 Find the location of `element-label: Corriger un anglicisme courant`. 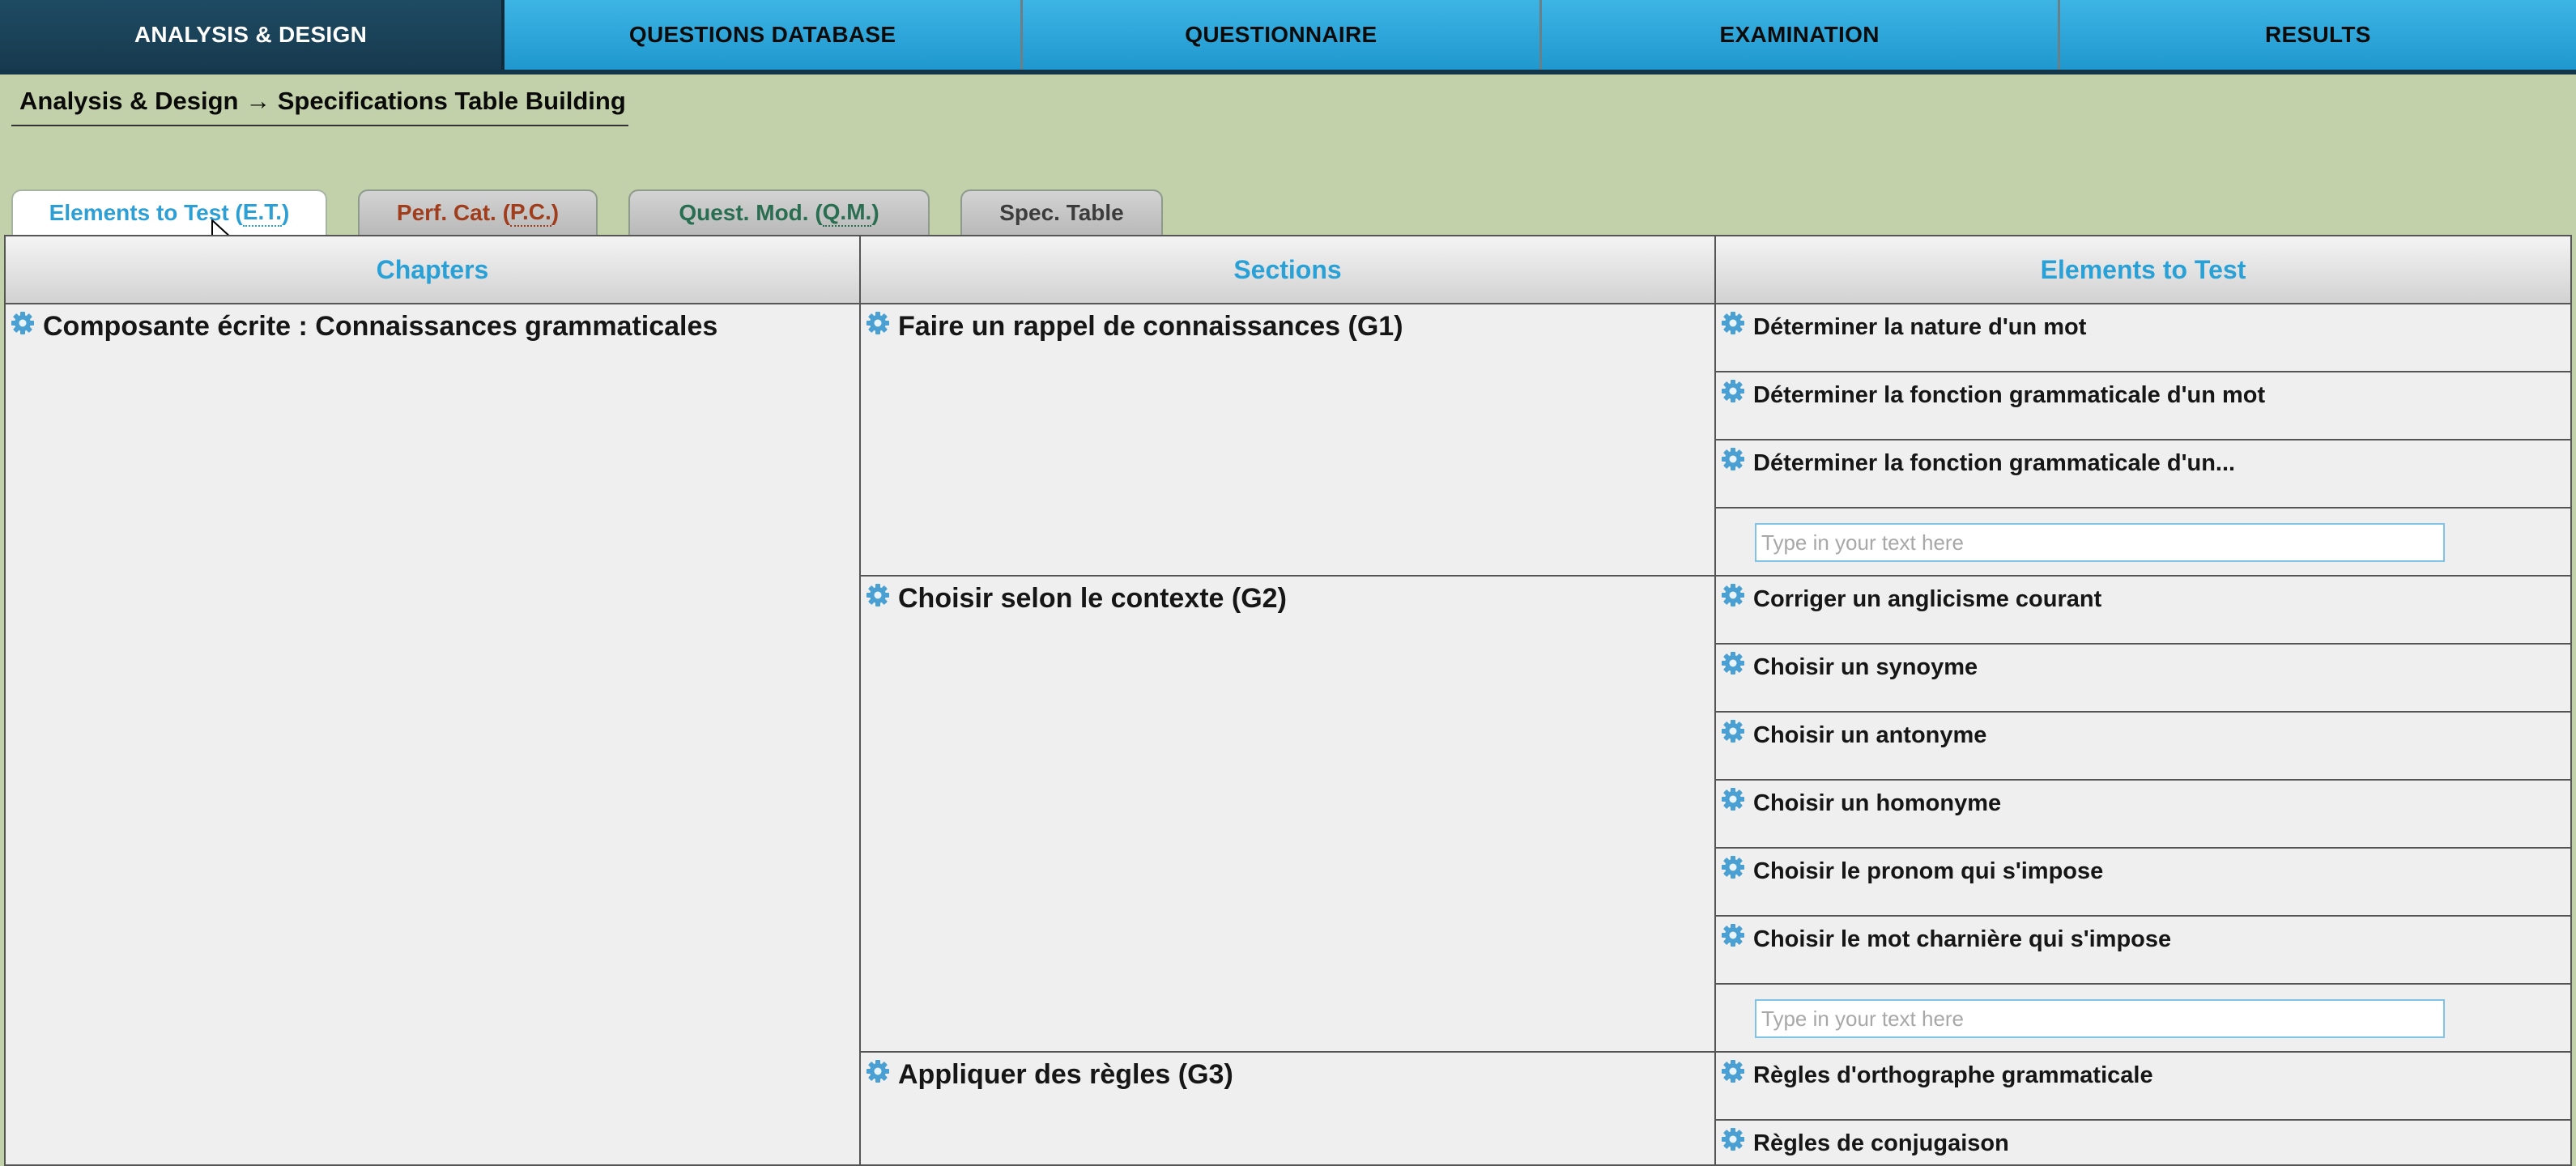

element-label: Corriger un anglicisme courant is located at coordinates (1927, 599).